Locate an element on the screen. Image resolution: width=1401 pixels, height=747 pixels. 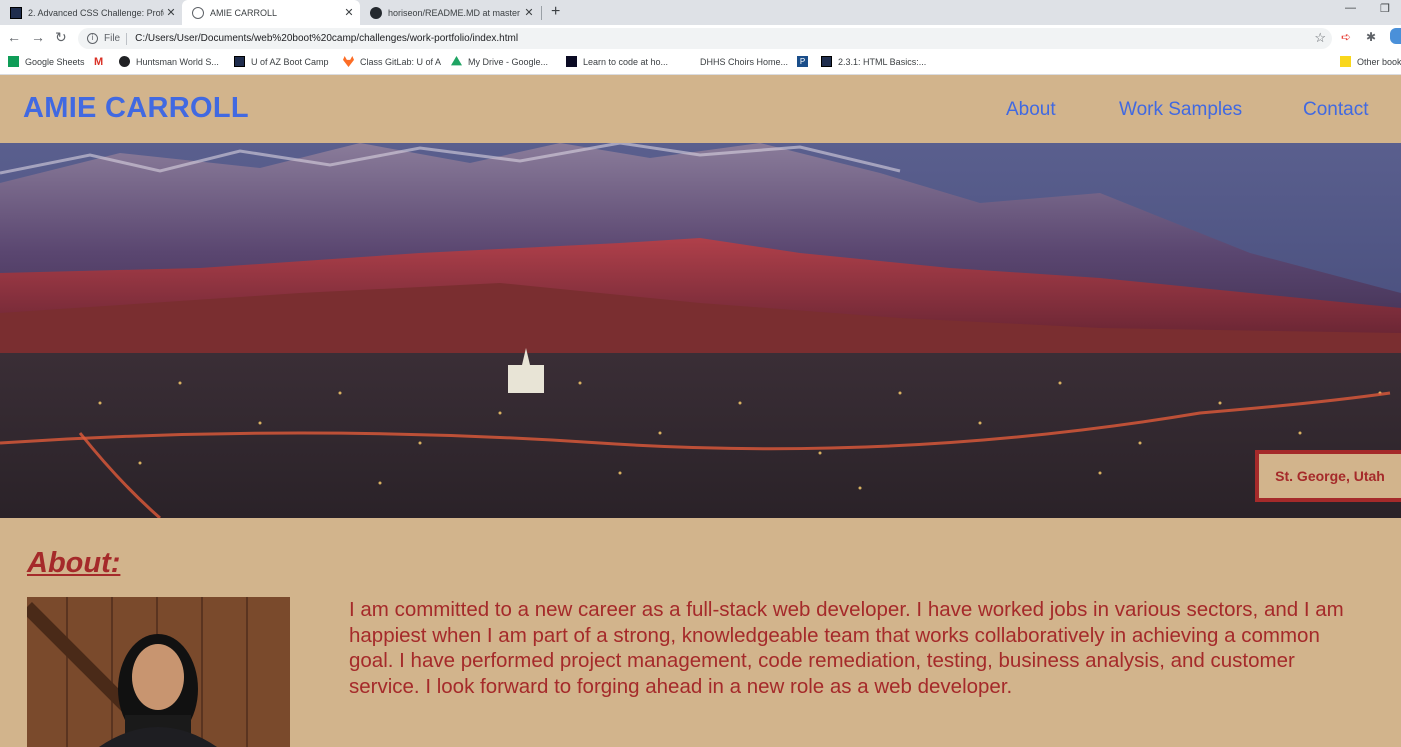
p-favicon-icon: P is located at coordinates (802, 61).